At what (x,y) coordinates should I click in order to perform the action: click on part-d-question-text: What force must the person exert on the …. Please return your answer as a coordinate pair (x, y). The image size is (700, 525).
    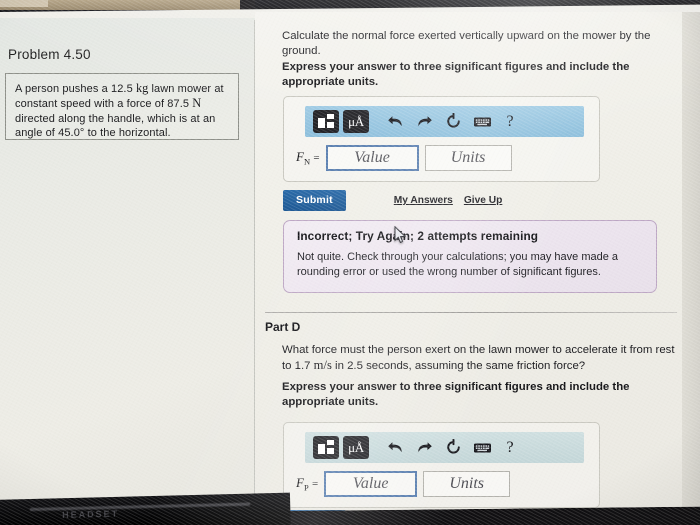
    Looking at the image, I should click on (484, 359).